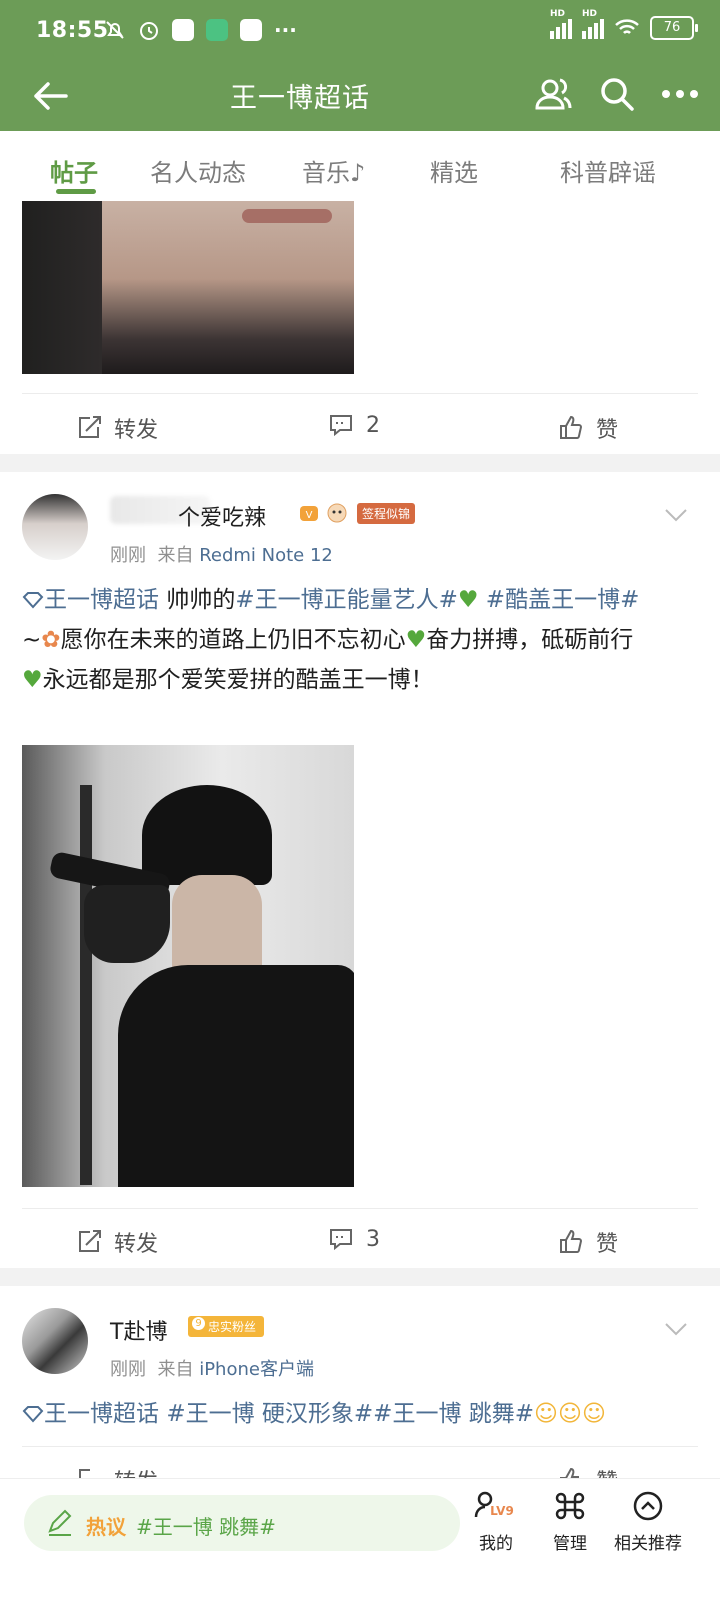 Image resolution: width=720 pixels, height=1601 pixels. What do you see at coordinates (76, 191) in the screenshot?
I see `tab-active-indicator` at bounding box center [76, 191].